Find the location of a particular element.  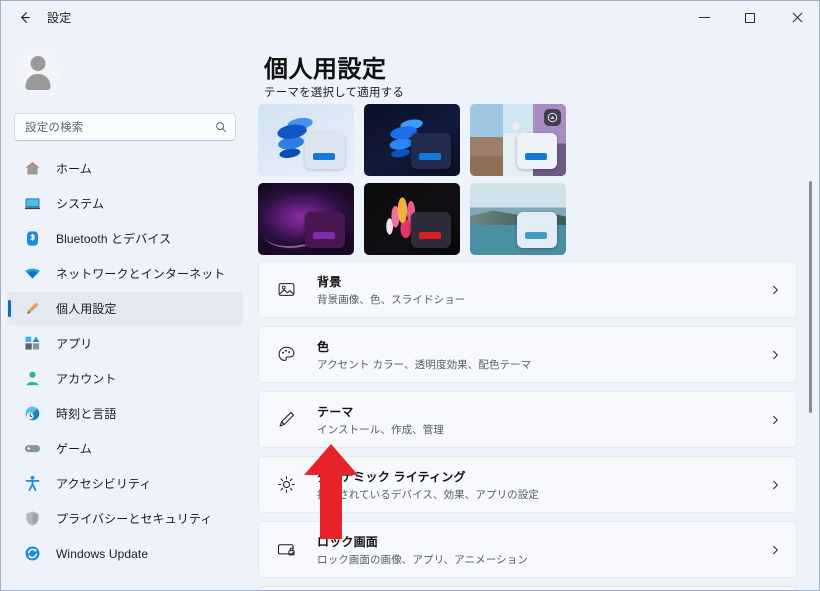

sidebar-item-network-internet: ネットワークとインターネット is located at coordinates (125, 273).